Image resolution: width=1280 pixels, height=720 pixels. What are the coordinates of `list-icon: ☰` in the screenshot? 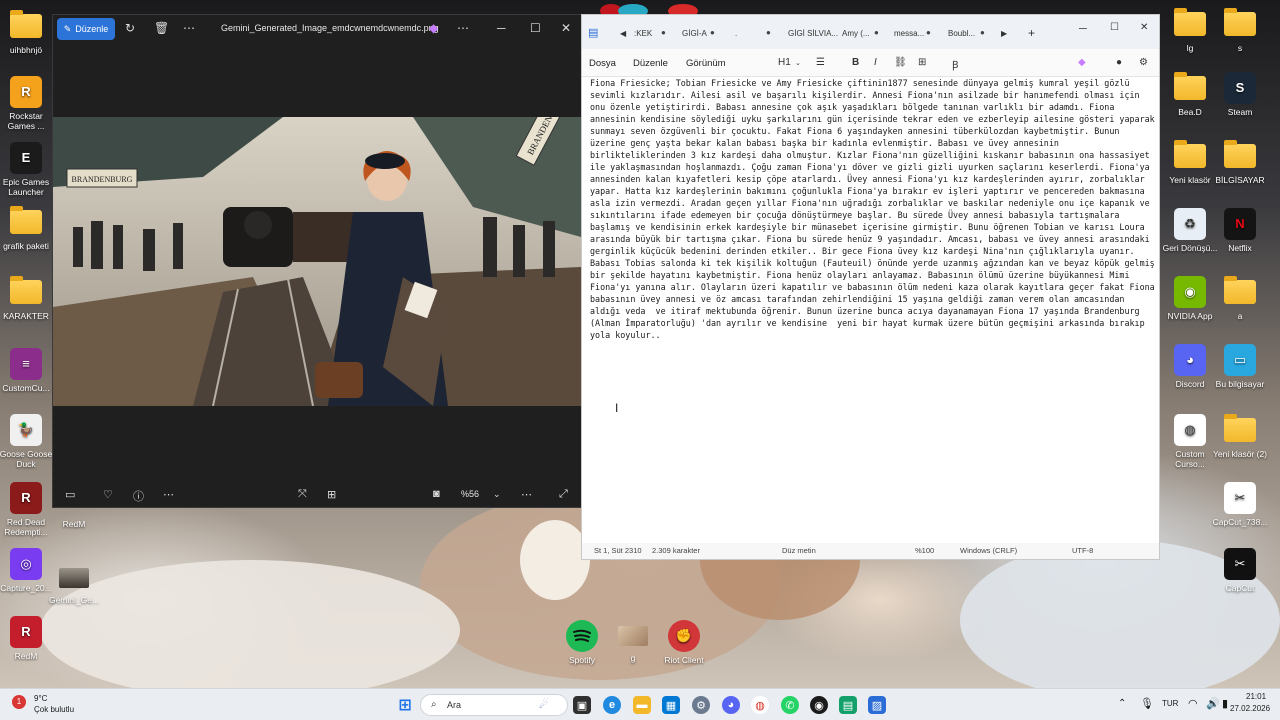 It's located at (820, 62).